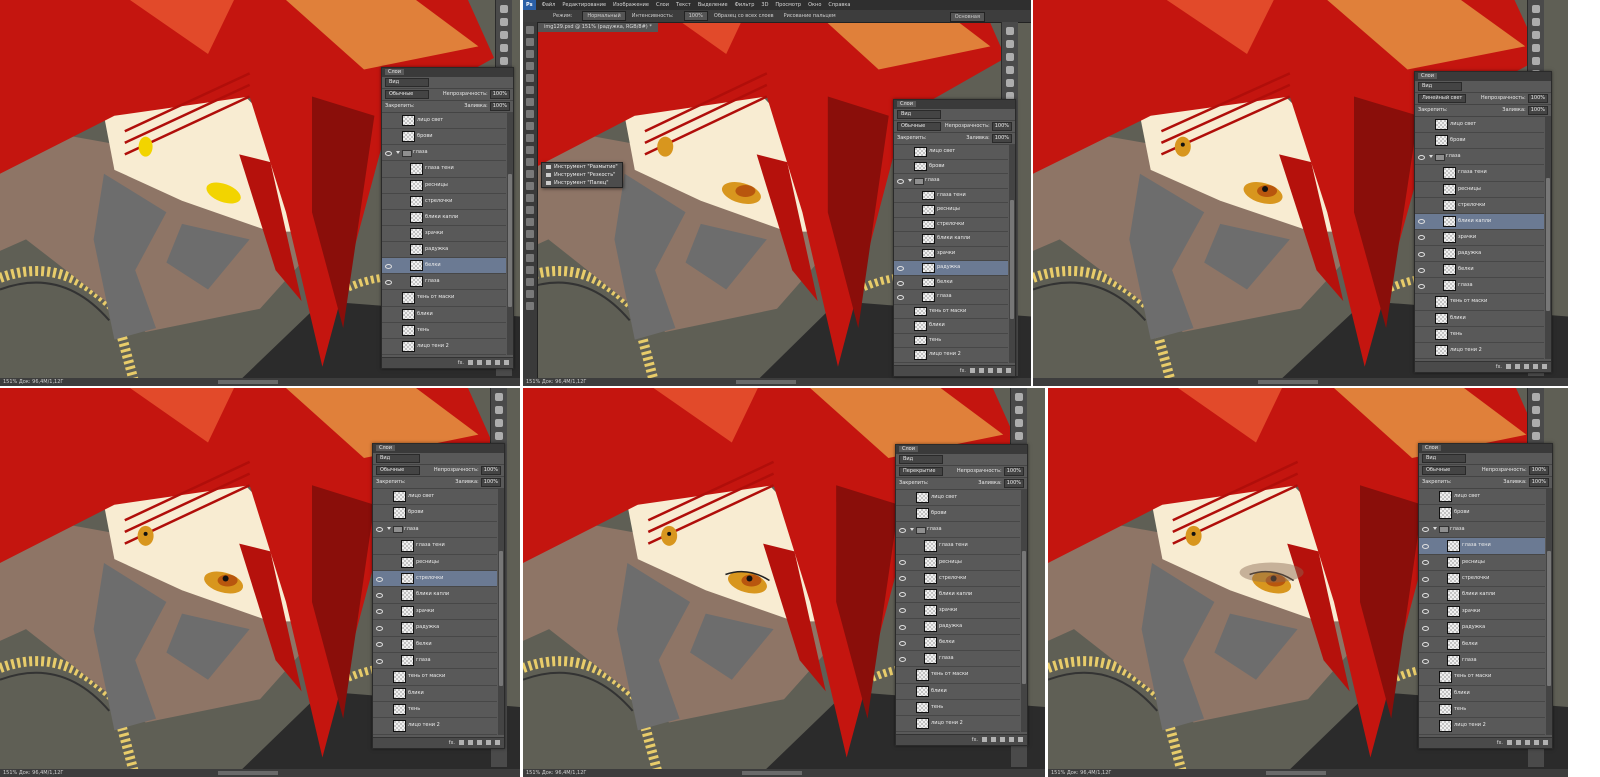 This screenshot has height=777, width=1600. What do you see at coordinates (744, 16) in the screenshot?
I see `sample-all-checkbox: Образец со всех слоев` at bounding box center [744, 16].